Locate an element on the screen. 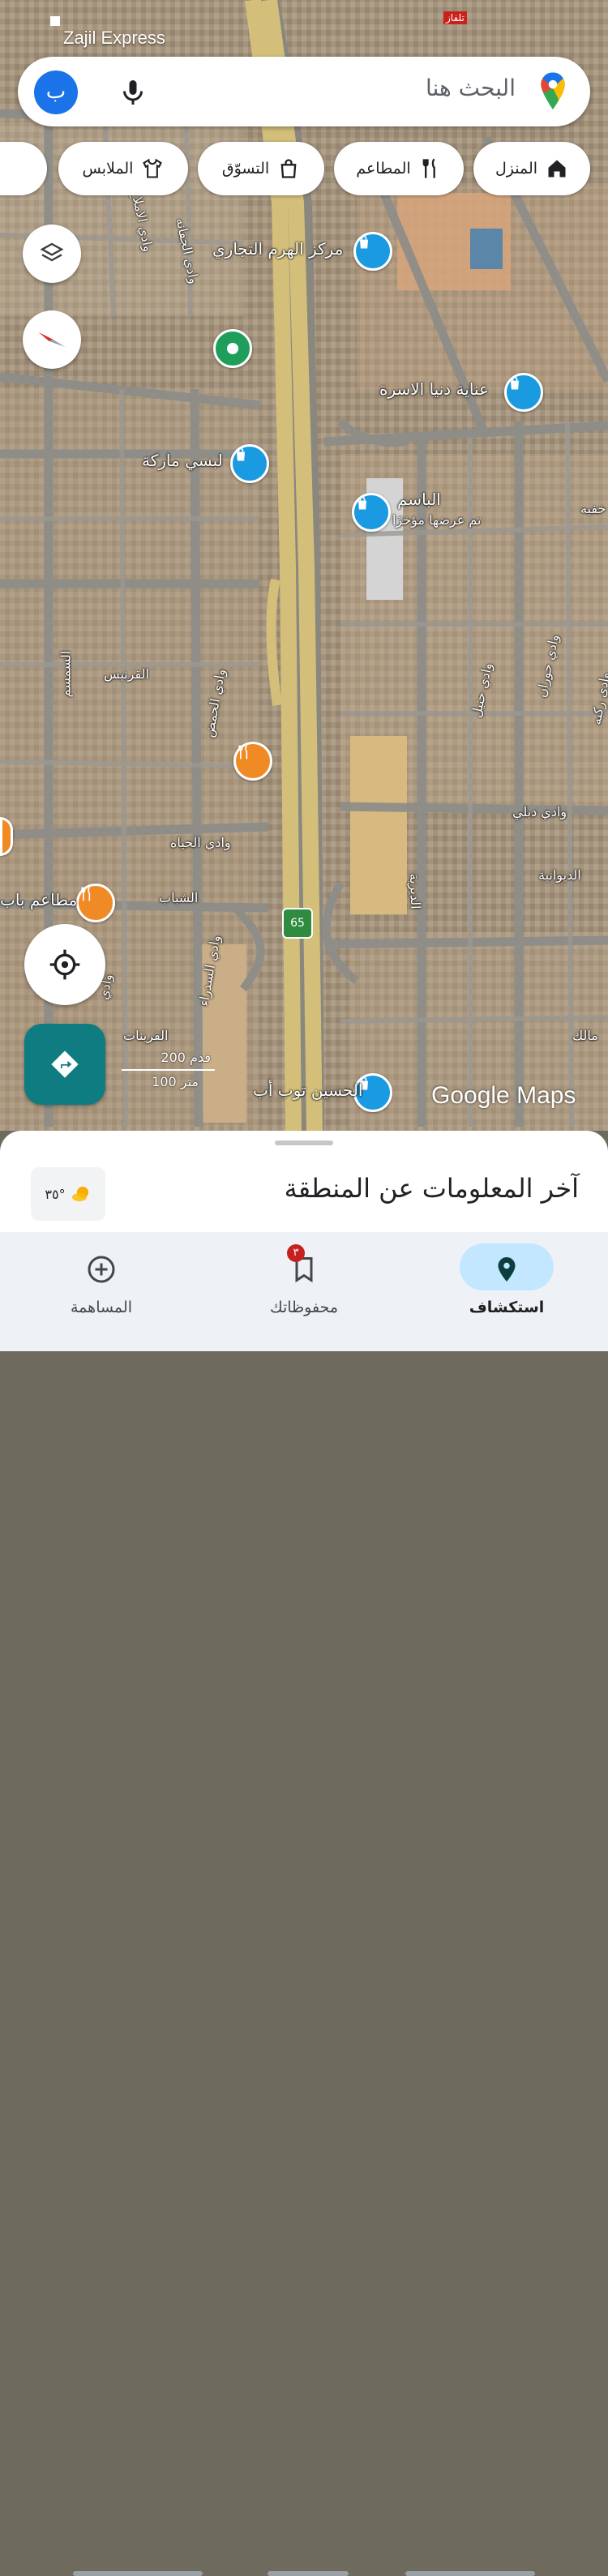 The image size is (608, 2576). chip-clothing: الملابس is located at coordinates (123, 168).